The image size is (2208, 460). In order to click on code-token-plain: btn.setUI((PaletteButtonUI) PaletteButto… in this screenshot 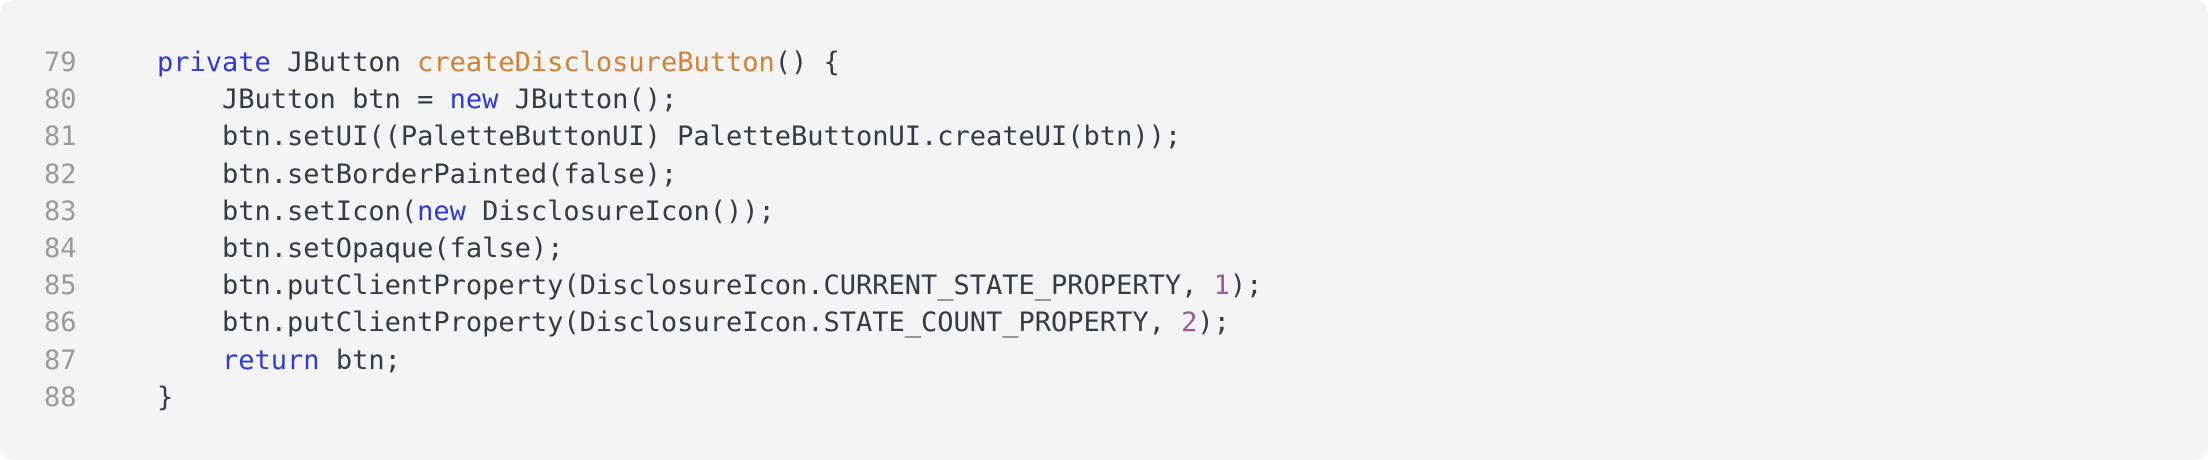, I will do `click(669, 137)`.